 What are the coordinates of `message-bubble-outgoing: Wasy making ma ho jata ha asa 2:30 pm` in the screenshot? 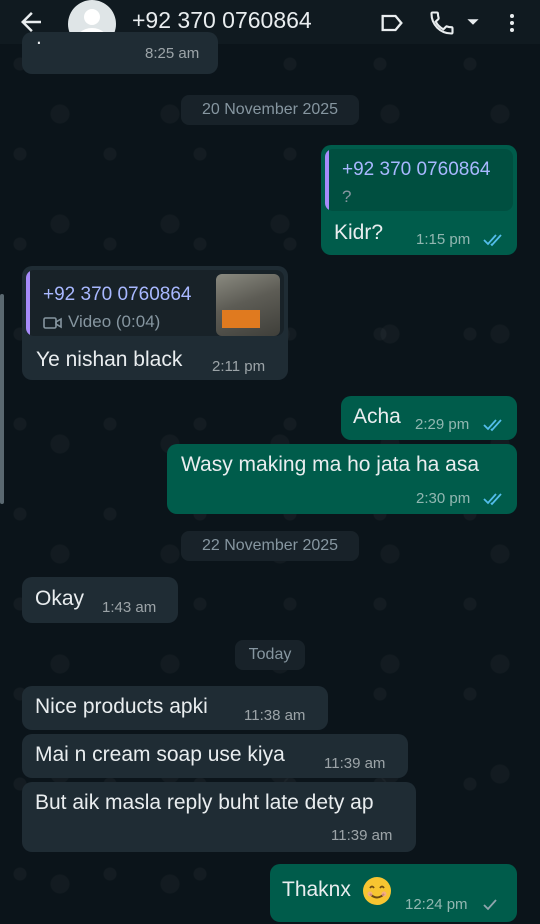 It's located at (342, 479).